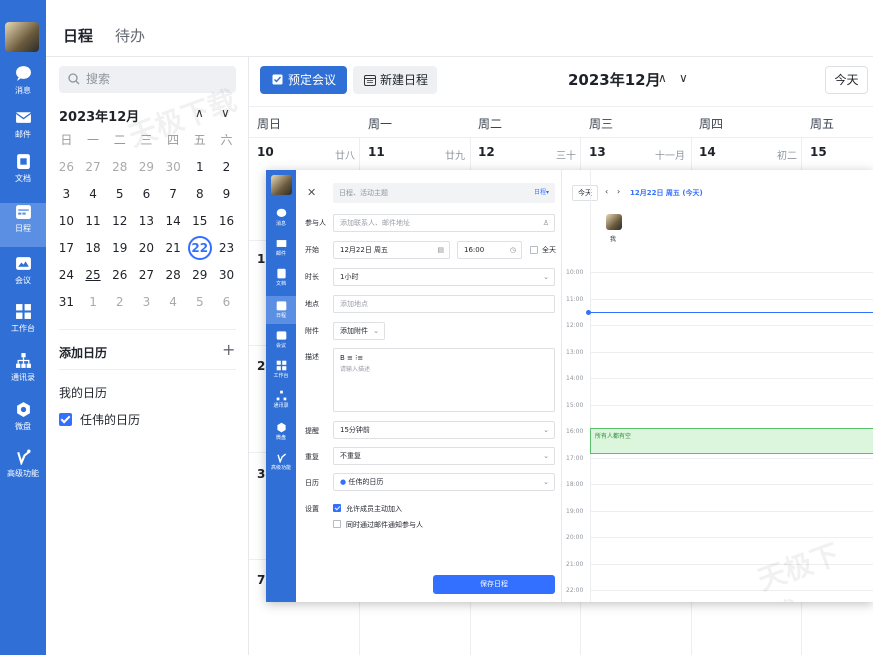 The width and height of the screenshot is (873, 655). I want to click on mini-calendar-day: 25, so click(93, 275).